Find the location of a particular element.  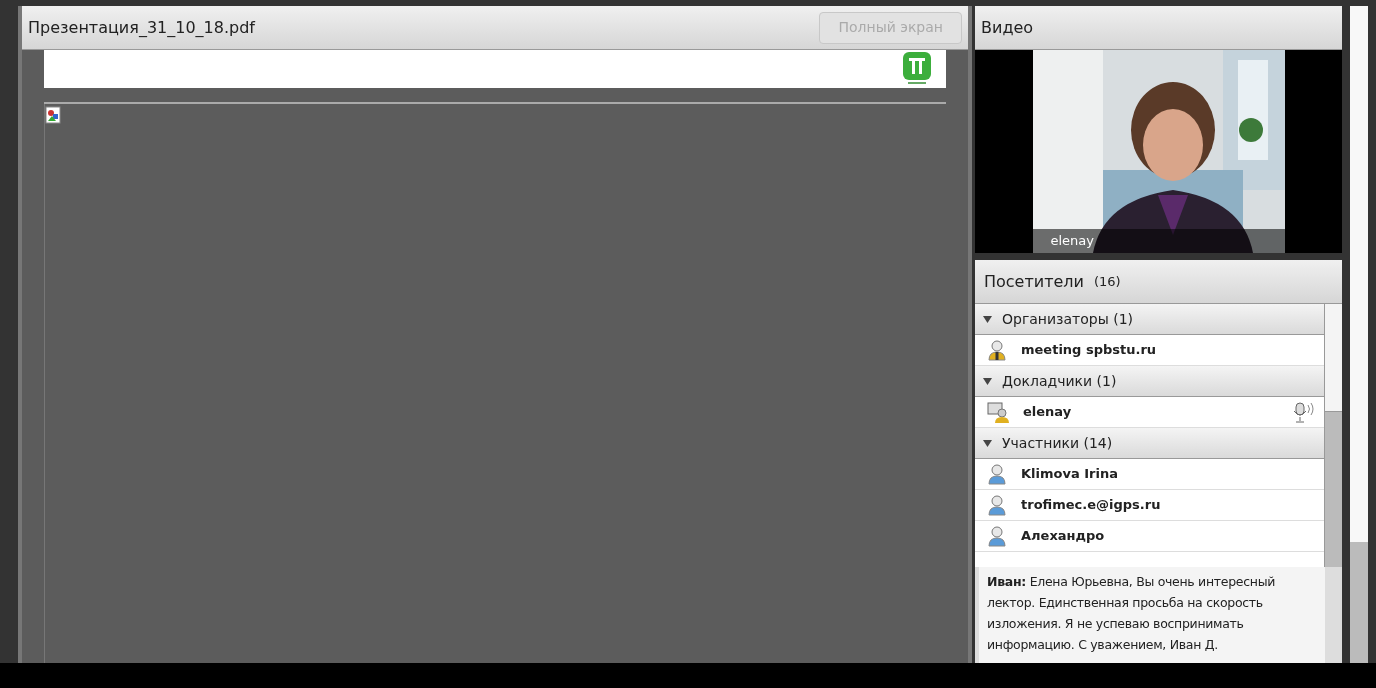

pod-title: Видео is located at coordinates (1007, 27).